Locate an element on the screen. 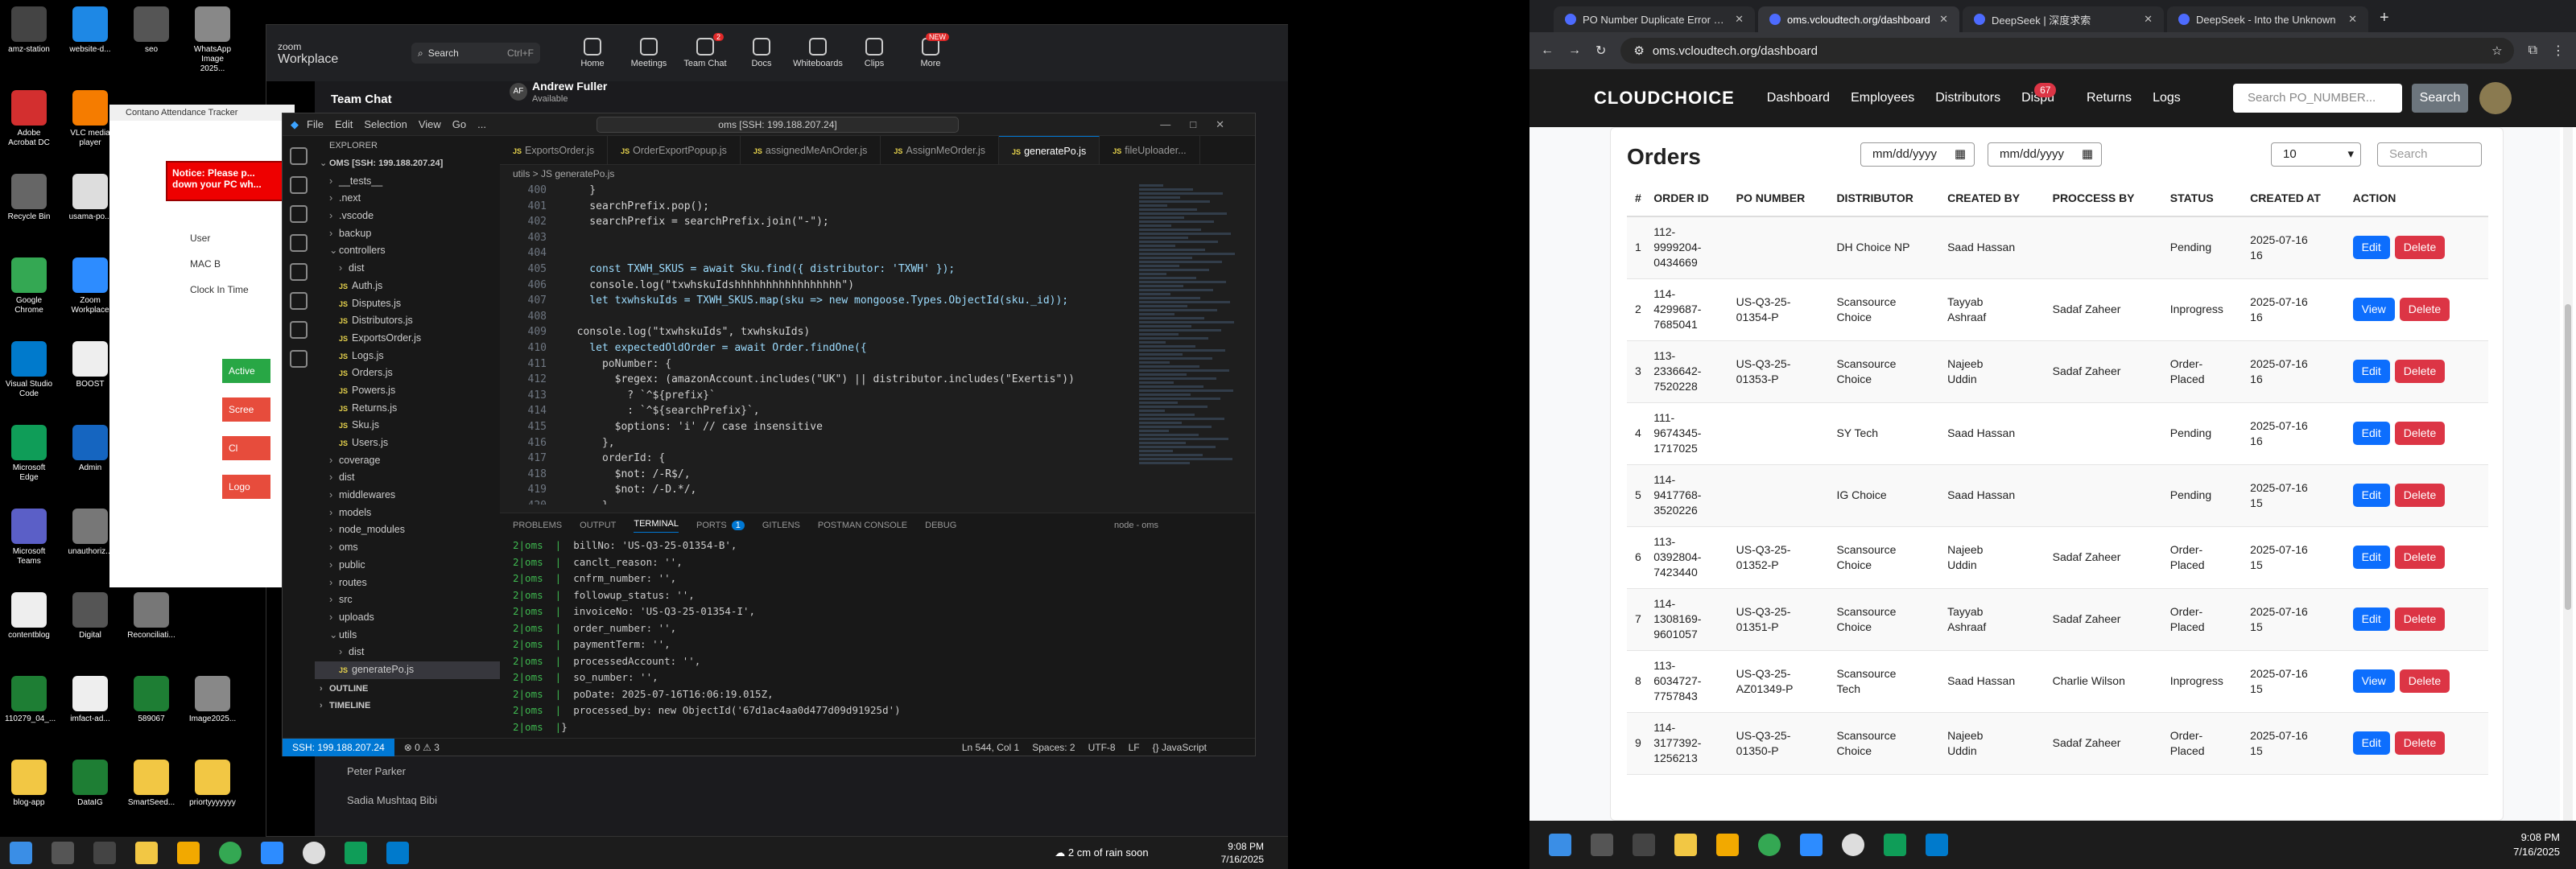 The image size is (2576, 869). tree-file: JS ExportsOrder.js is located at coordinates (407, 339).